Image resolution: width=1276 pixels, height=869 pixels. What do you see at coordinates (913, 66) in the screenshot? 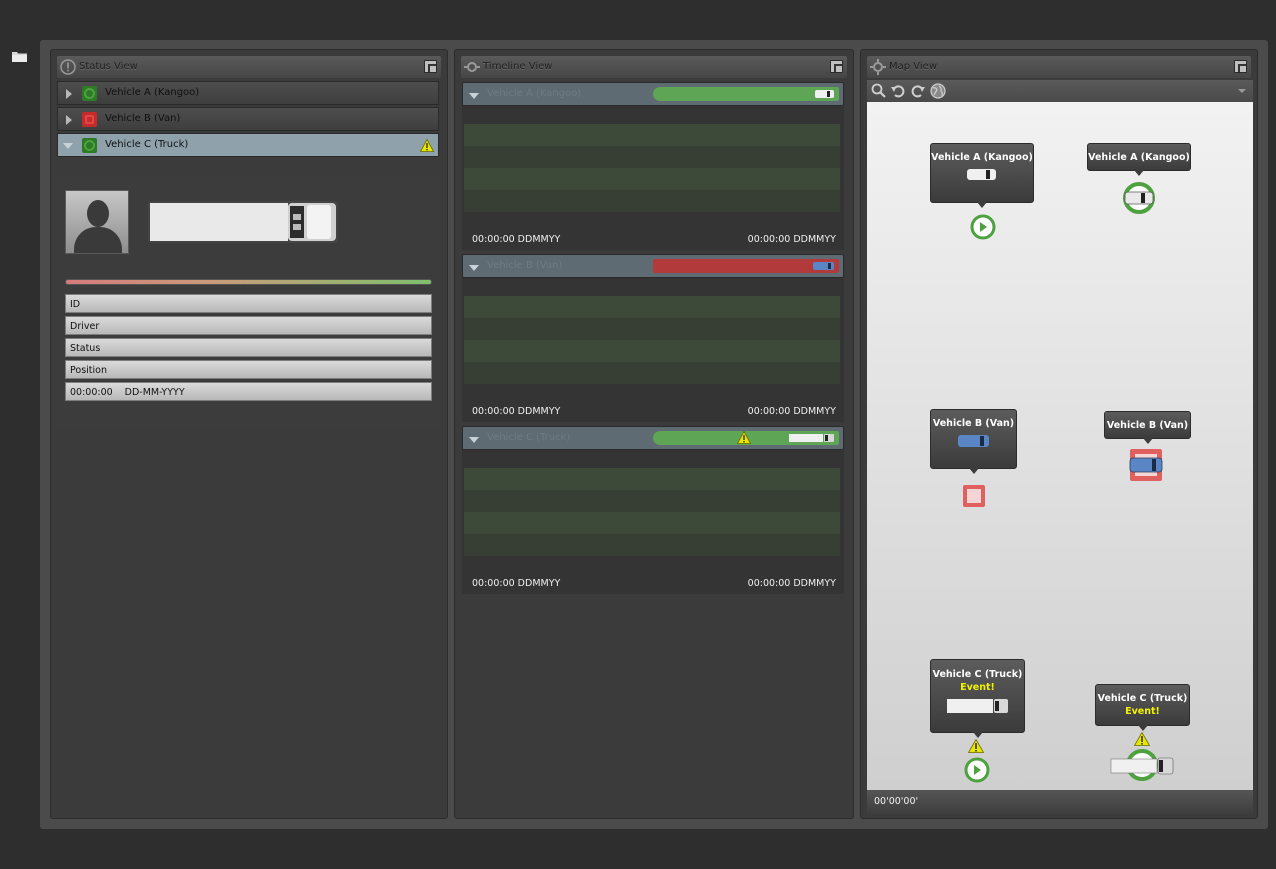
I see `panel-title: Map View` at bounding box center [913, 66].